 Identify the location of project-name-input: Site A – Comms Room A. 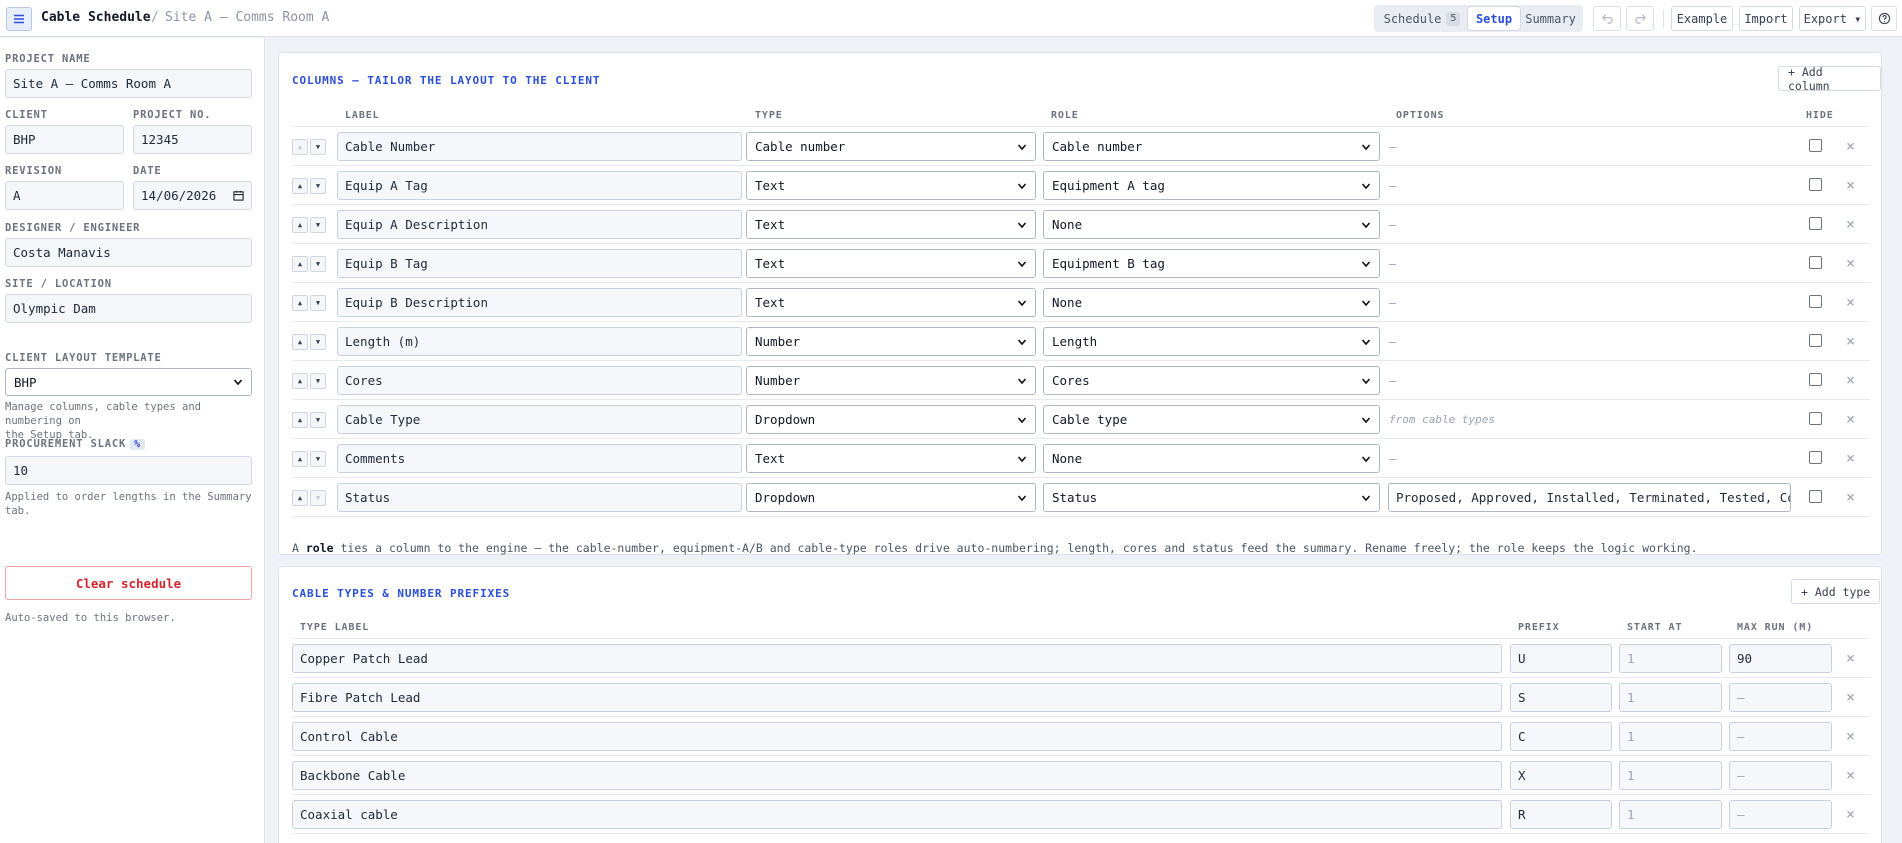
(128, 83).